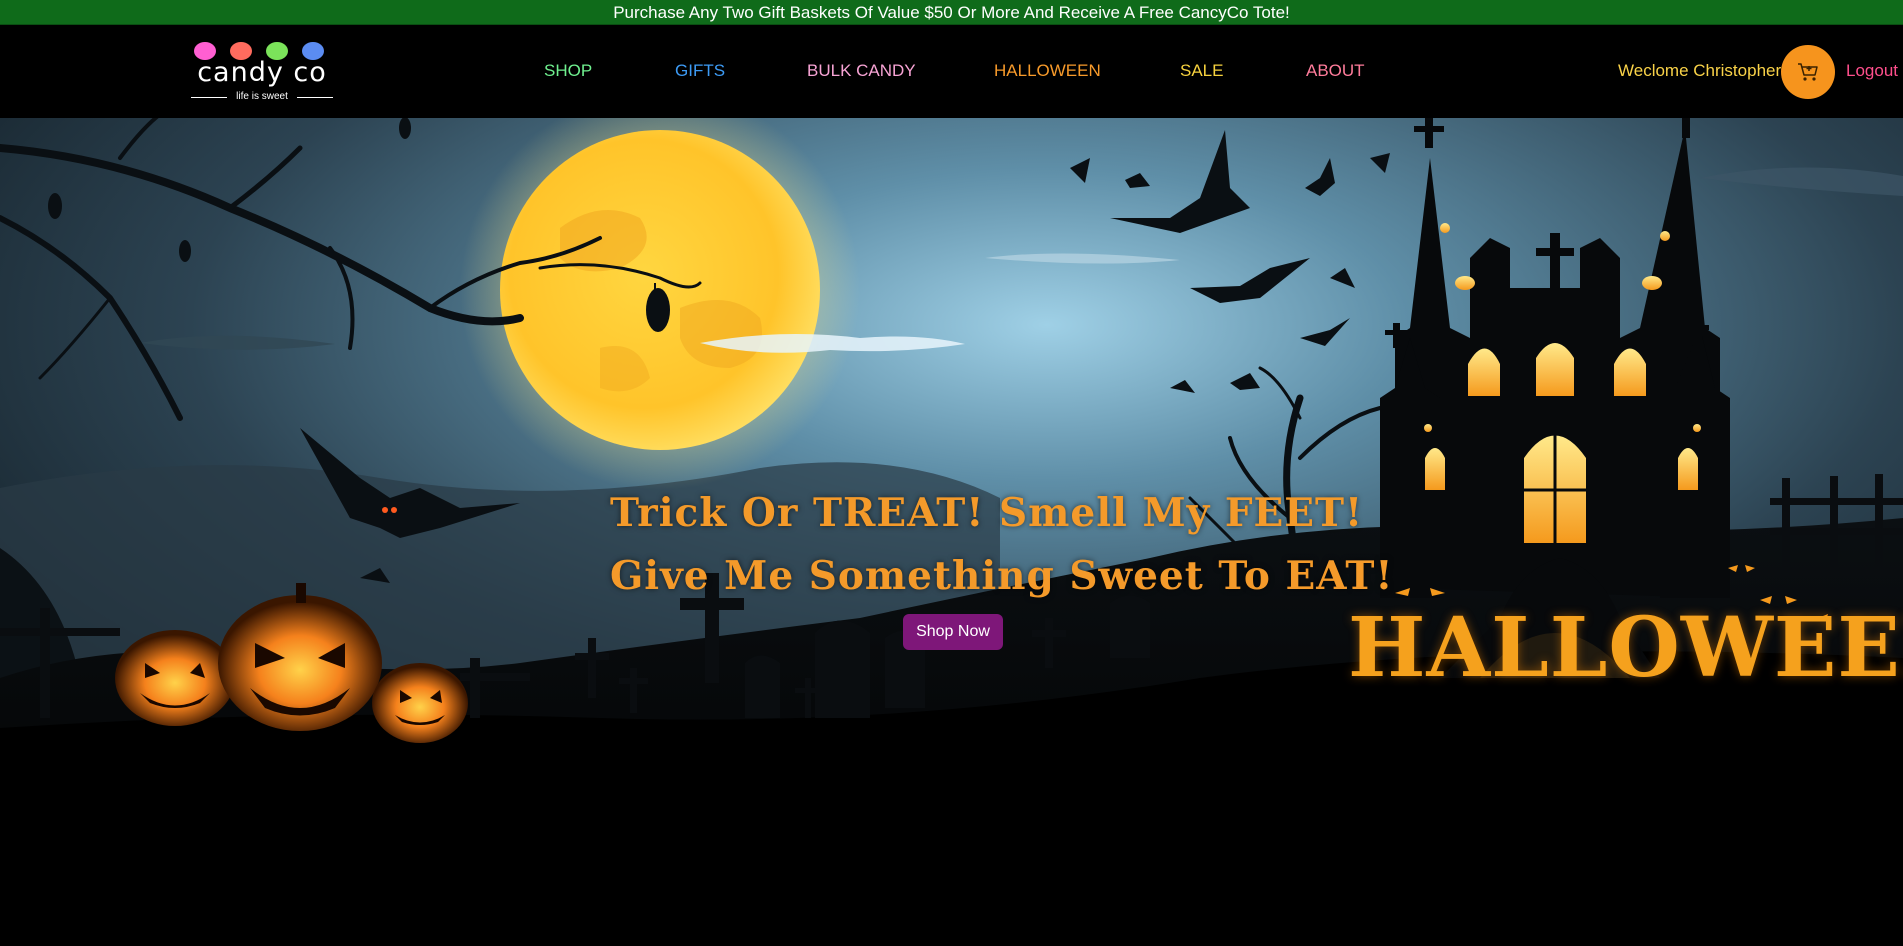  I want to click on logo-wordmark: candy co, so click(262, 72).